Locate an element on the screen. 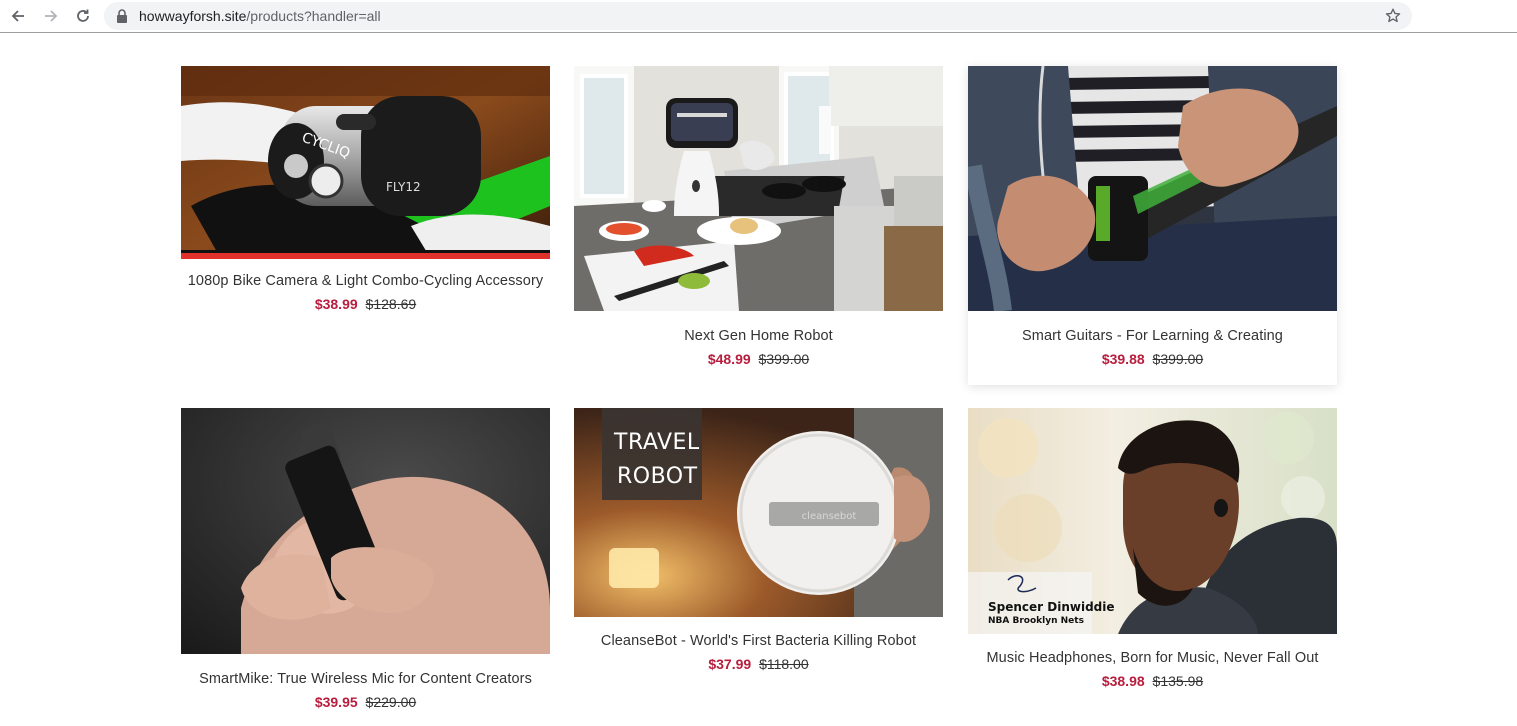 The height and width of the screenshot is (726, 1517). bookmark-star-icon is located at coordinates (1393, 16).